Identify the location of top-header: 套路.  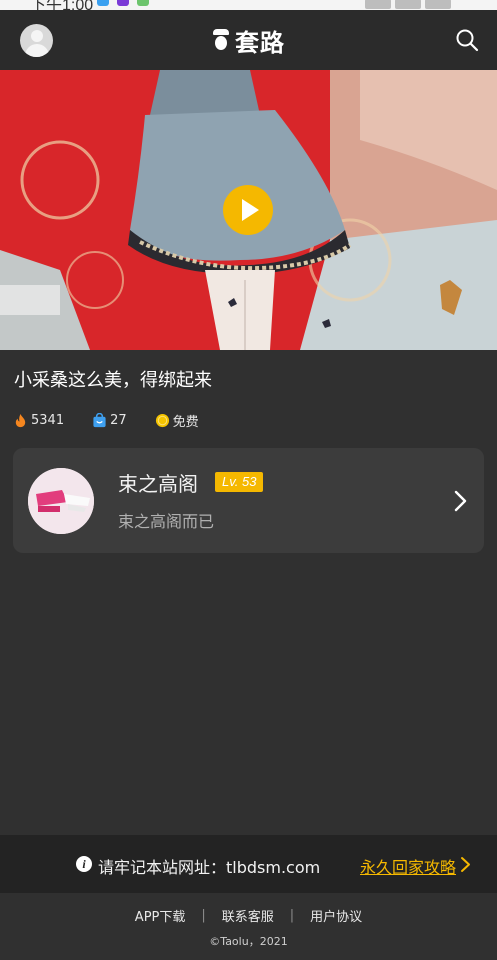
(248, 40).